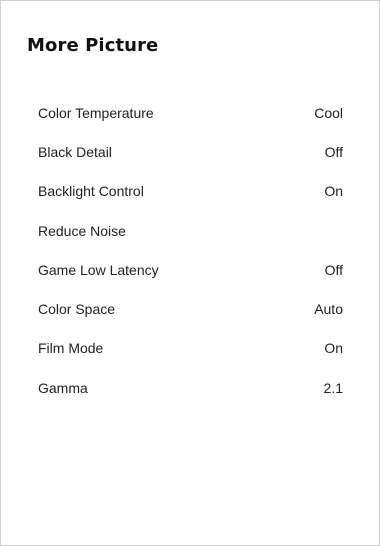  What do you see at coordinates (190, 112) in the screenshot?
I see `menu-item-color-temperature: Color Temperature Cool` at bounding box center [190, 112].